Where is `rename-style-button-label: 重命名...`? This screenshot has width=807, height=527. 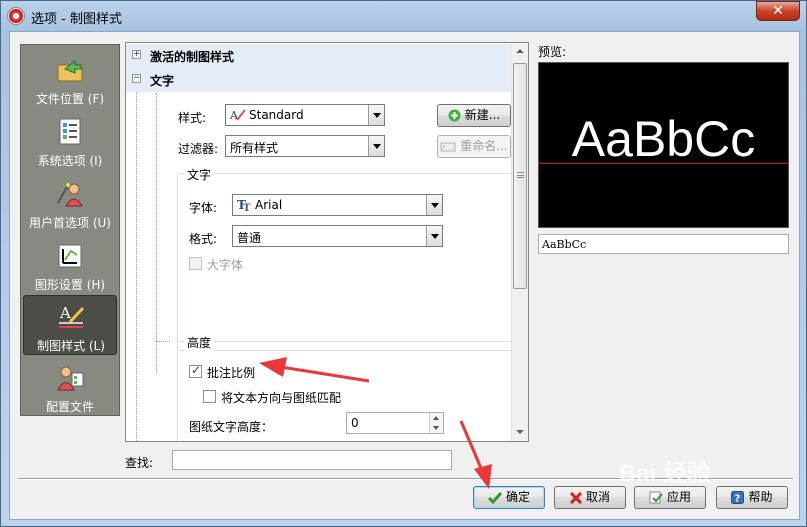 rename-style-button-label: 重命名... is located at coordinates (484, 146).